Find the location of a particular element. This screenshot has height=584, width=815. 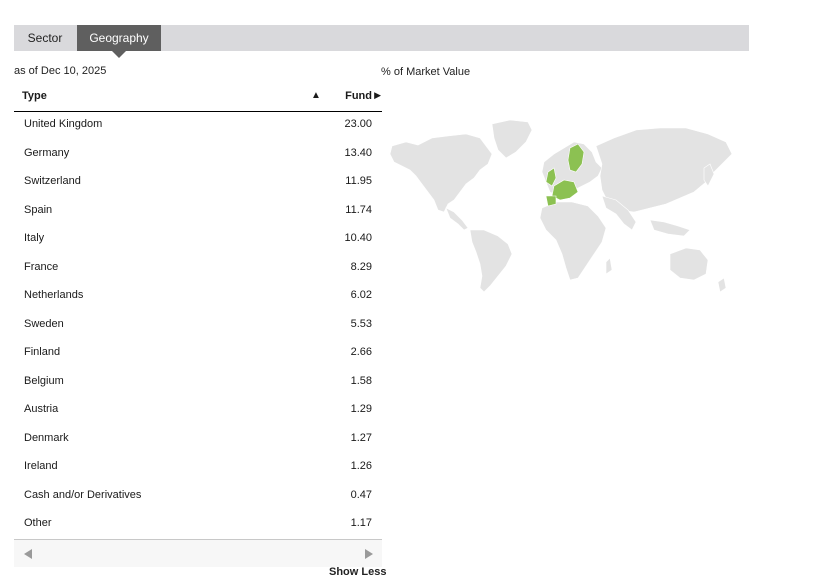

table-header: Type ▲ Fund ▶ is located at coordinates (198, 98).